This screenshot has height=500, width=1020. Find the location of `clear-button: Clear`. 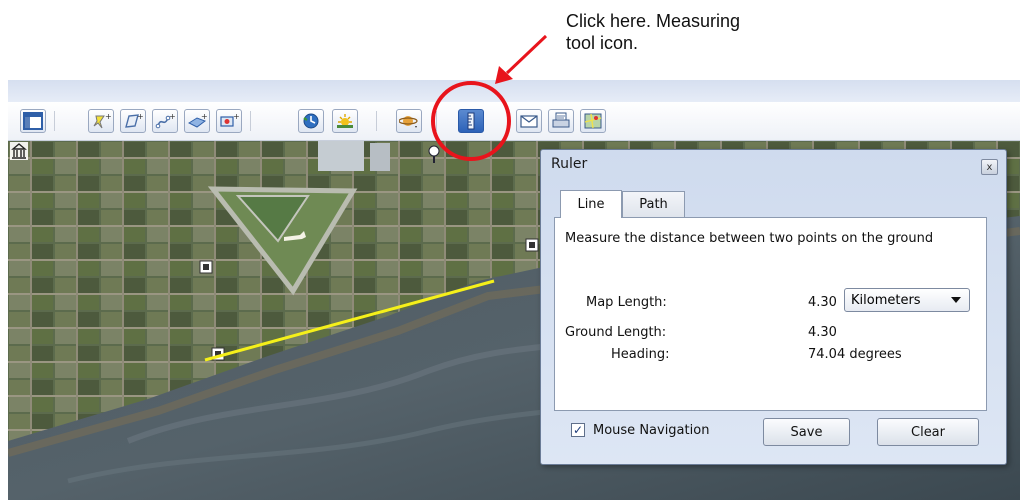

clear-button: Clear is located at coordinates (928, 432).